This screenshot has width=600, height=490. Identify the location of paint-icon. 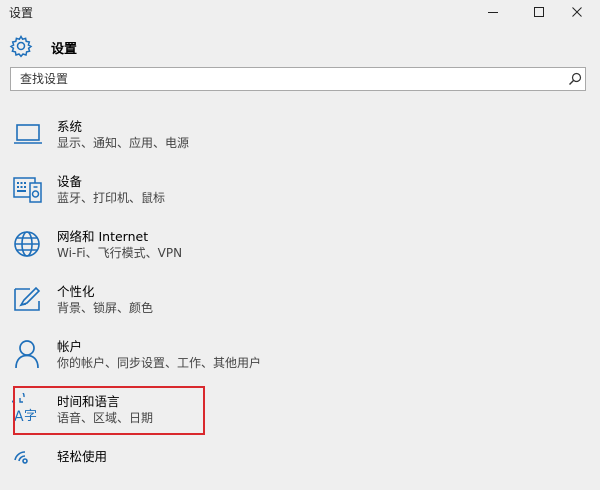
(27, 298).